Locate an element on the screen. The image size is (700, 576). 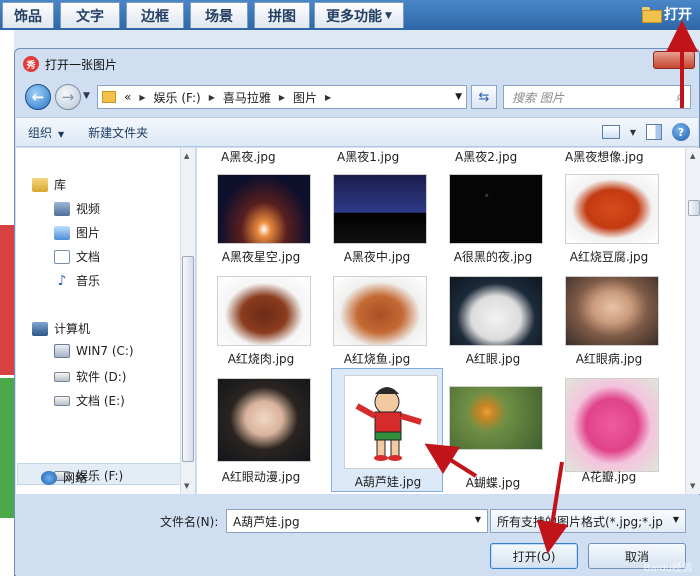
help-icon: ? is located at coordinates (681, 132).